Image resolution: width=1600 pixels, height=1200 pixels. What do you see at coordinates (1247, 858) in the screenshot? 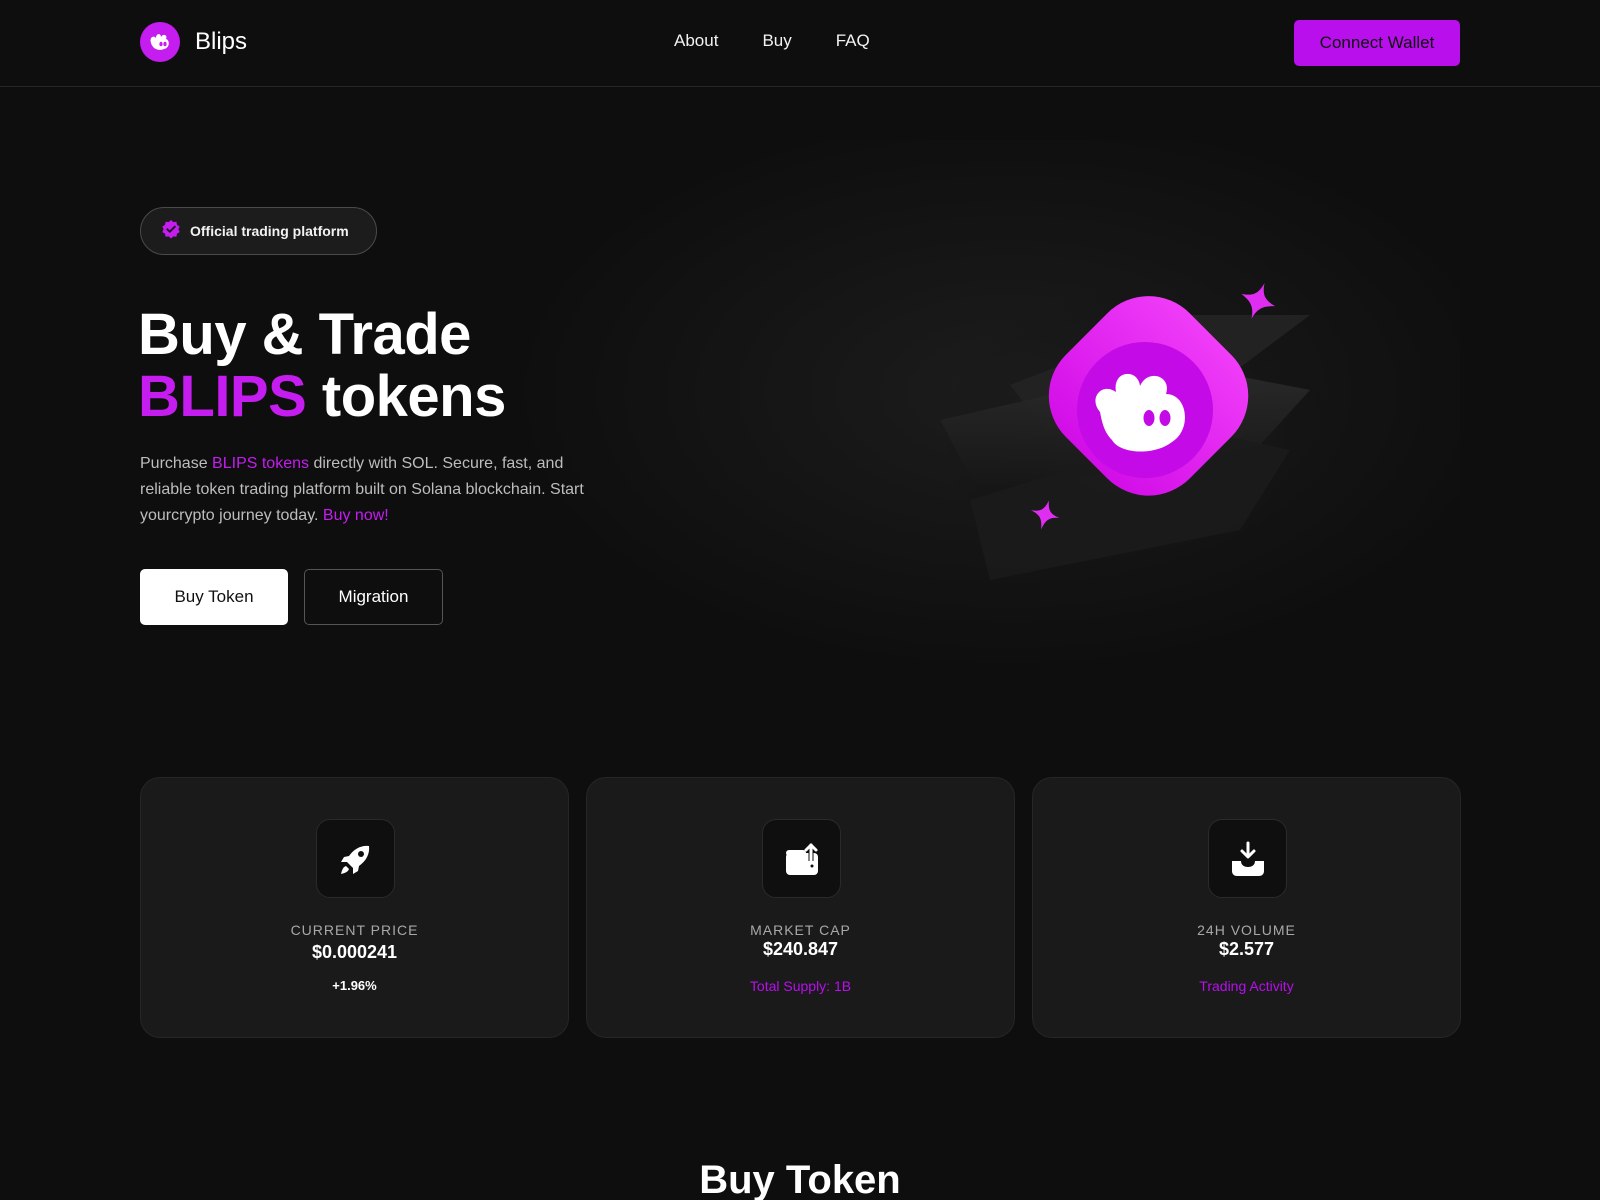
I see `inbox-download-icon` at bounding box center [1247, 858].